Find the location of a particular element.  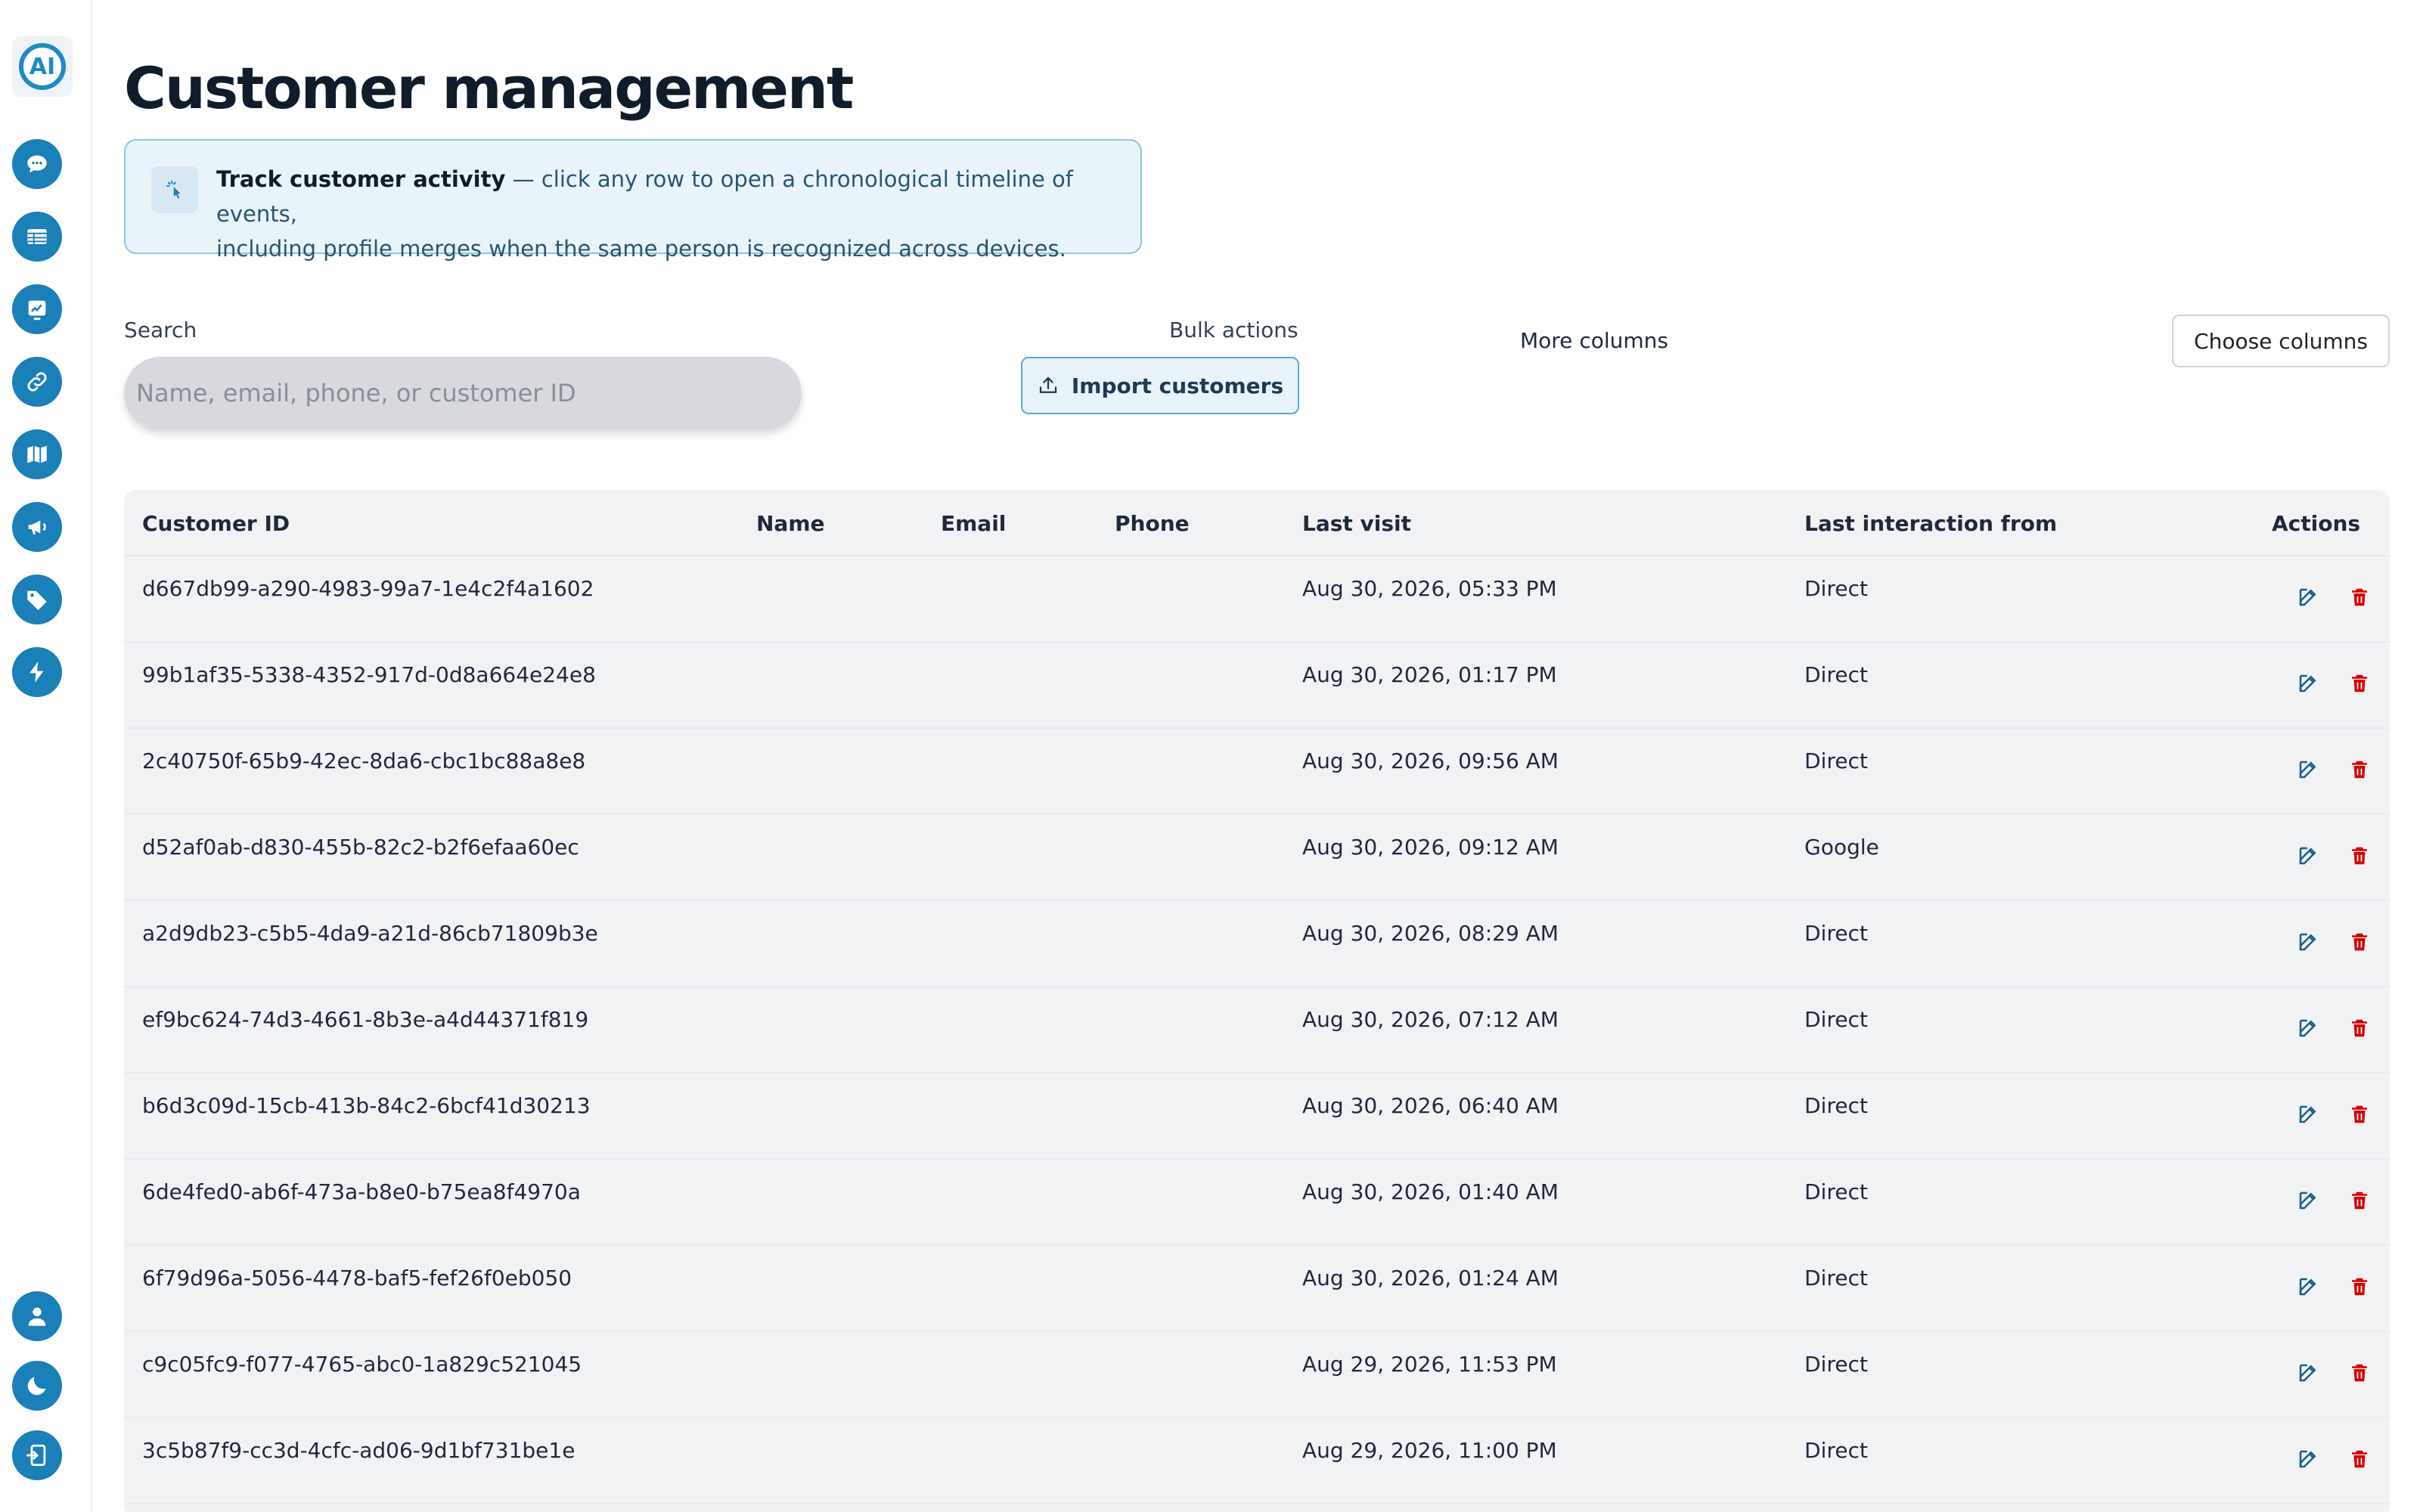

cell-last-visit: Aug 30, 2026, 06:40 AM is located at coordinates (1430, 1105).